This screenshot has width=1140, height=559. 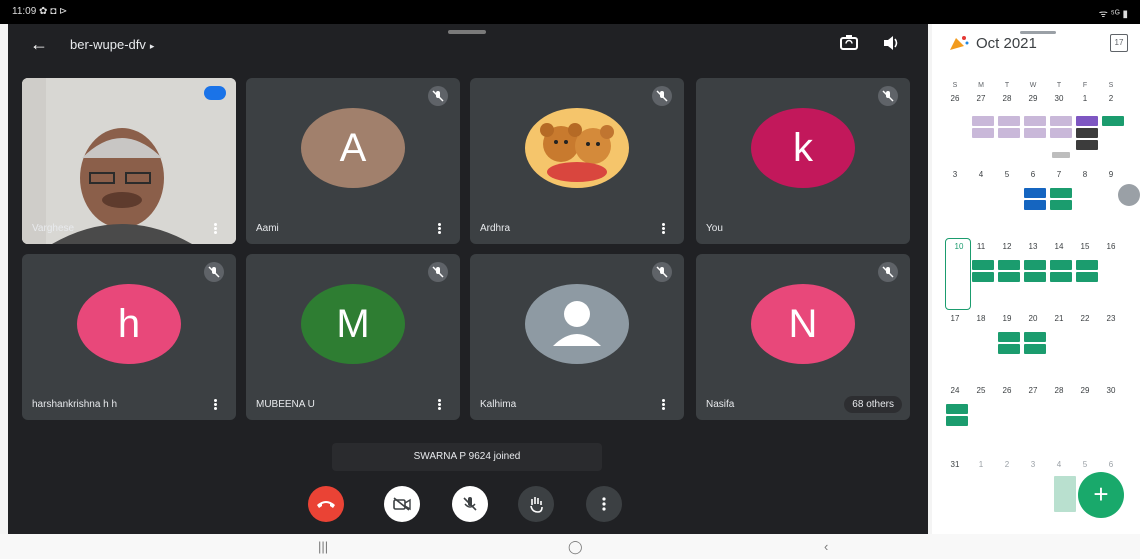 I want to click on participant-tile: A Aami, so click(x=353, y=161).